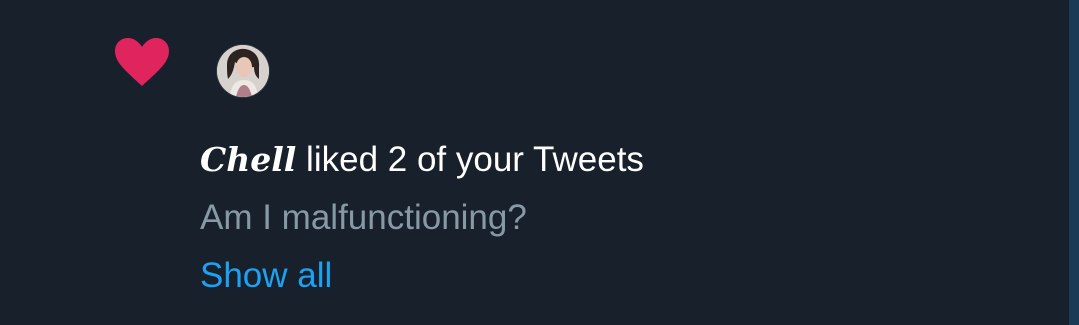 Image resolution: width=1079 pixels, height=325 pixels. Describe the element at coordinates (142, 62) in the screenshot. I see `heart-icon` at that location.